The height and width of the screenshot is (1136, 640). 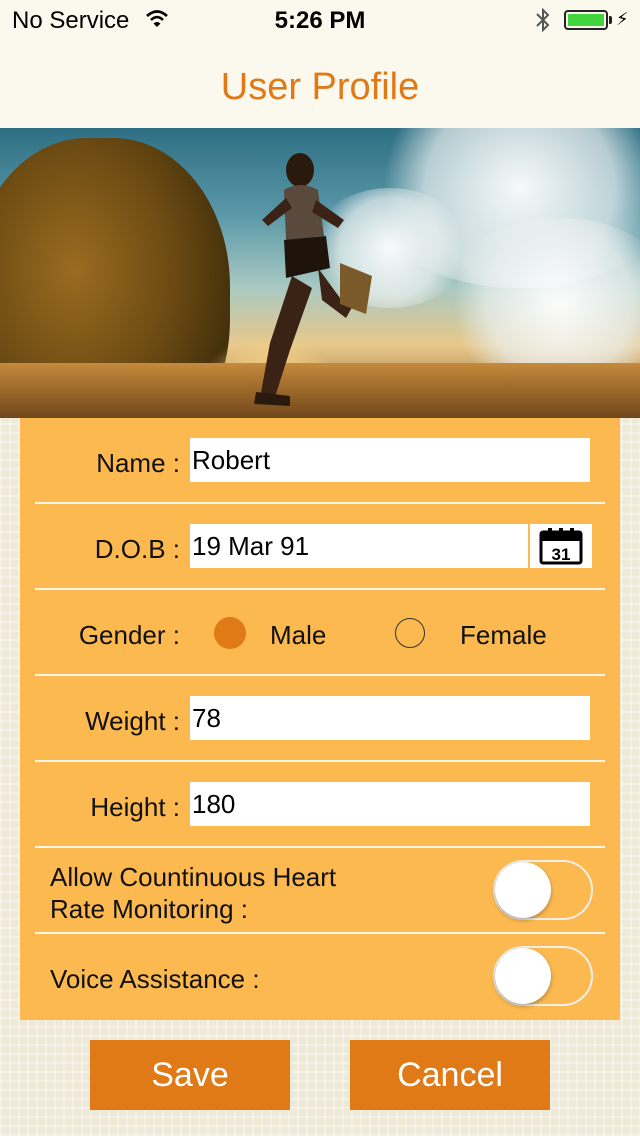 What do you see at coordinates (390, 804) in the screenshot?
I see `height-input` at bounding box center [390, 804].